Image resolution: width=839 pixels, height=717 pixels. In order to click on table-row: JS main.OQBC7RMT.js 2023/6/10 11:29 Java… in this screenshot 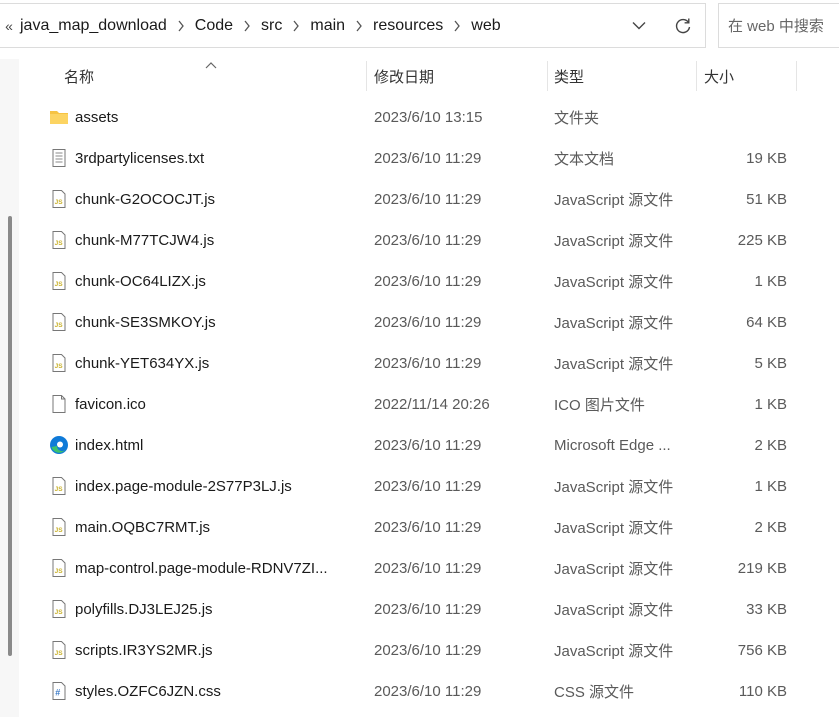, I will do `click(429, 527)`.